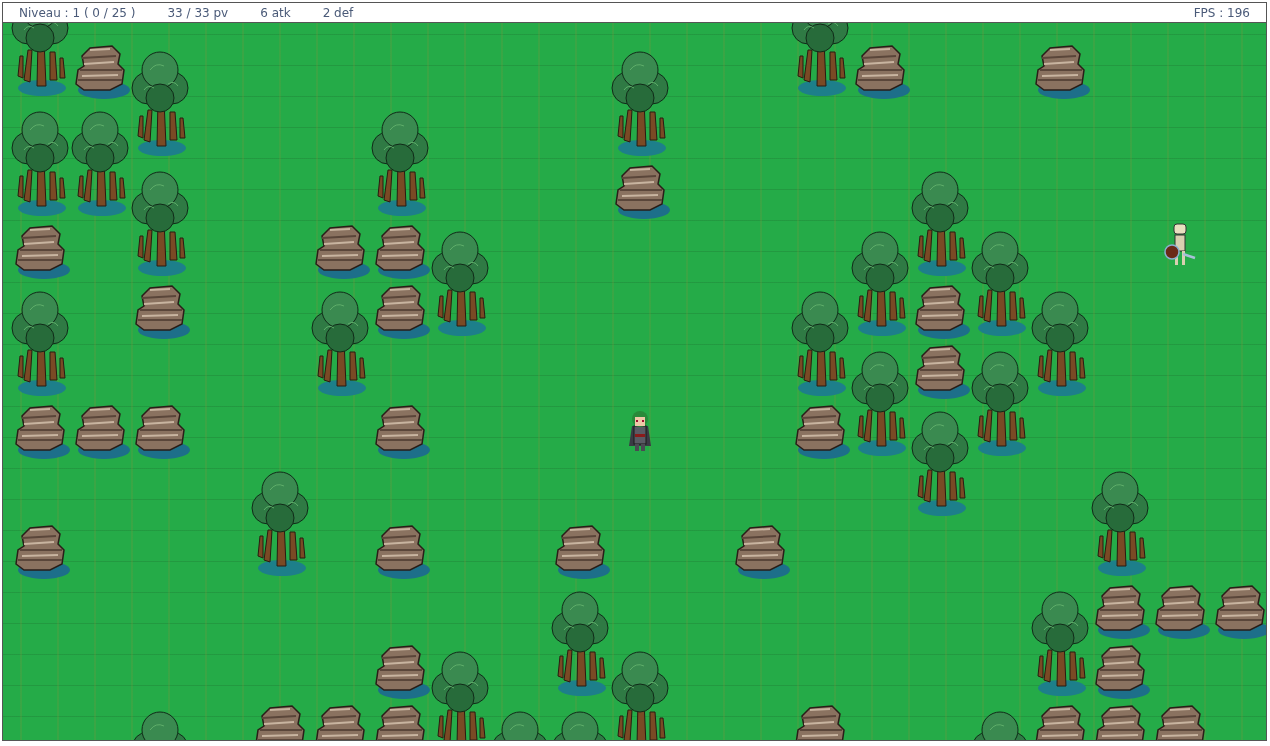  I want to click on level-progress-text: Niveau : 1 ( 0 / 25 ), so click(77, 12).